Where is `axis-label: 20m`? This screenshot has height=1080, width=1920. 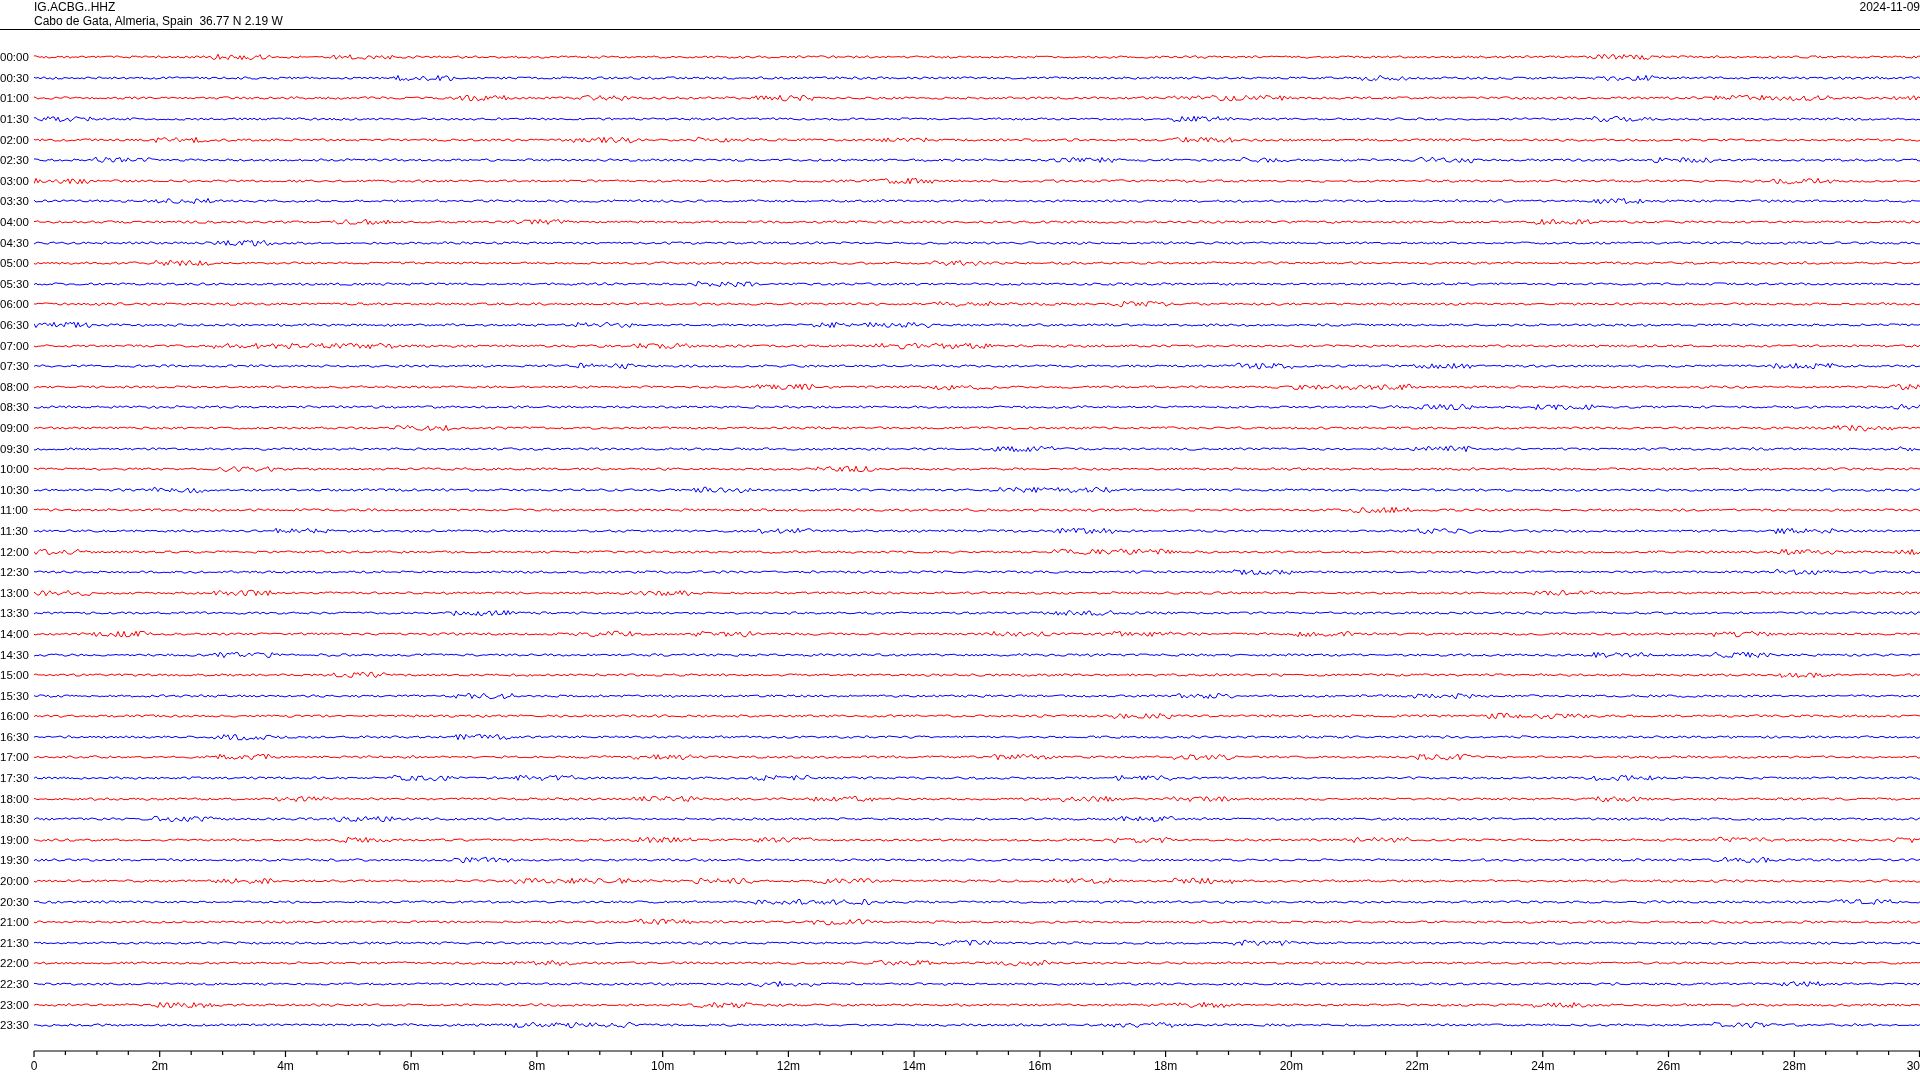 axis-label: 20m is located at coordinates (1291, 1065).